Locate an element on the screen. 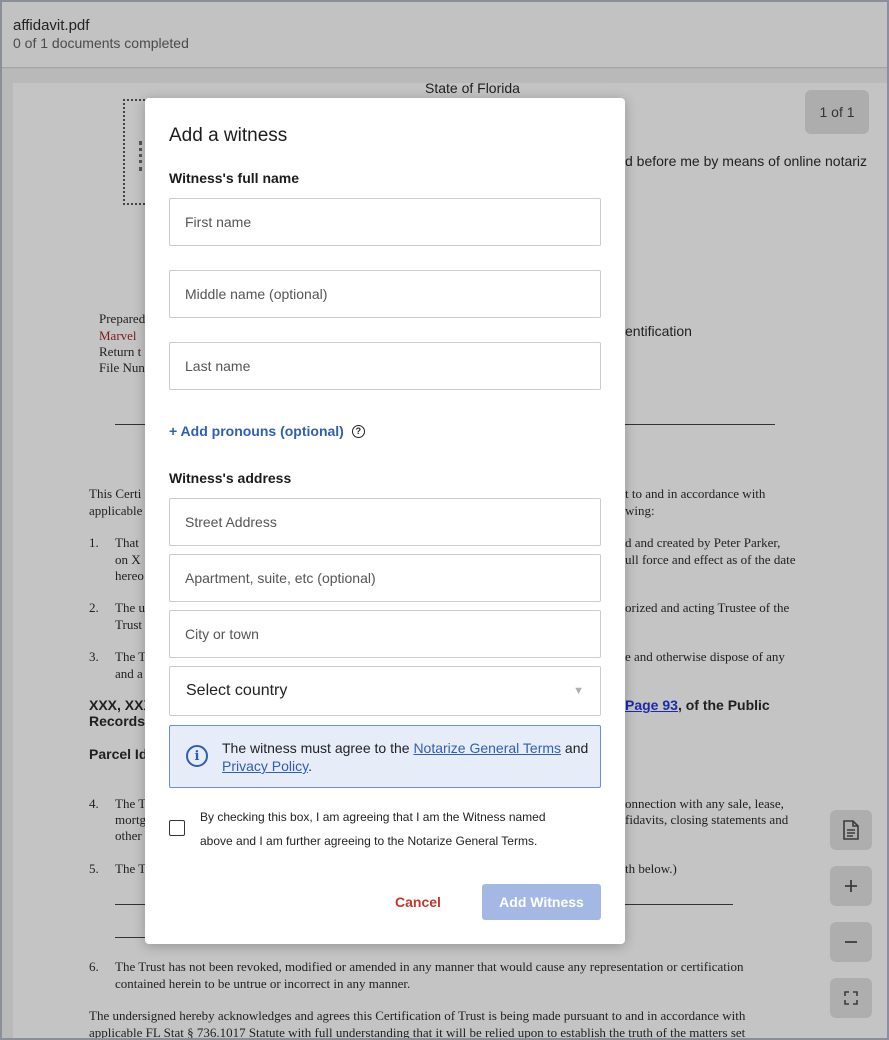 This screenshot has height=1040, width=889. doc-text: and a is located at coordinates (129, 673).